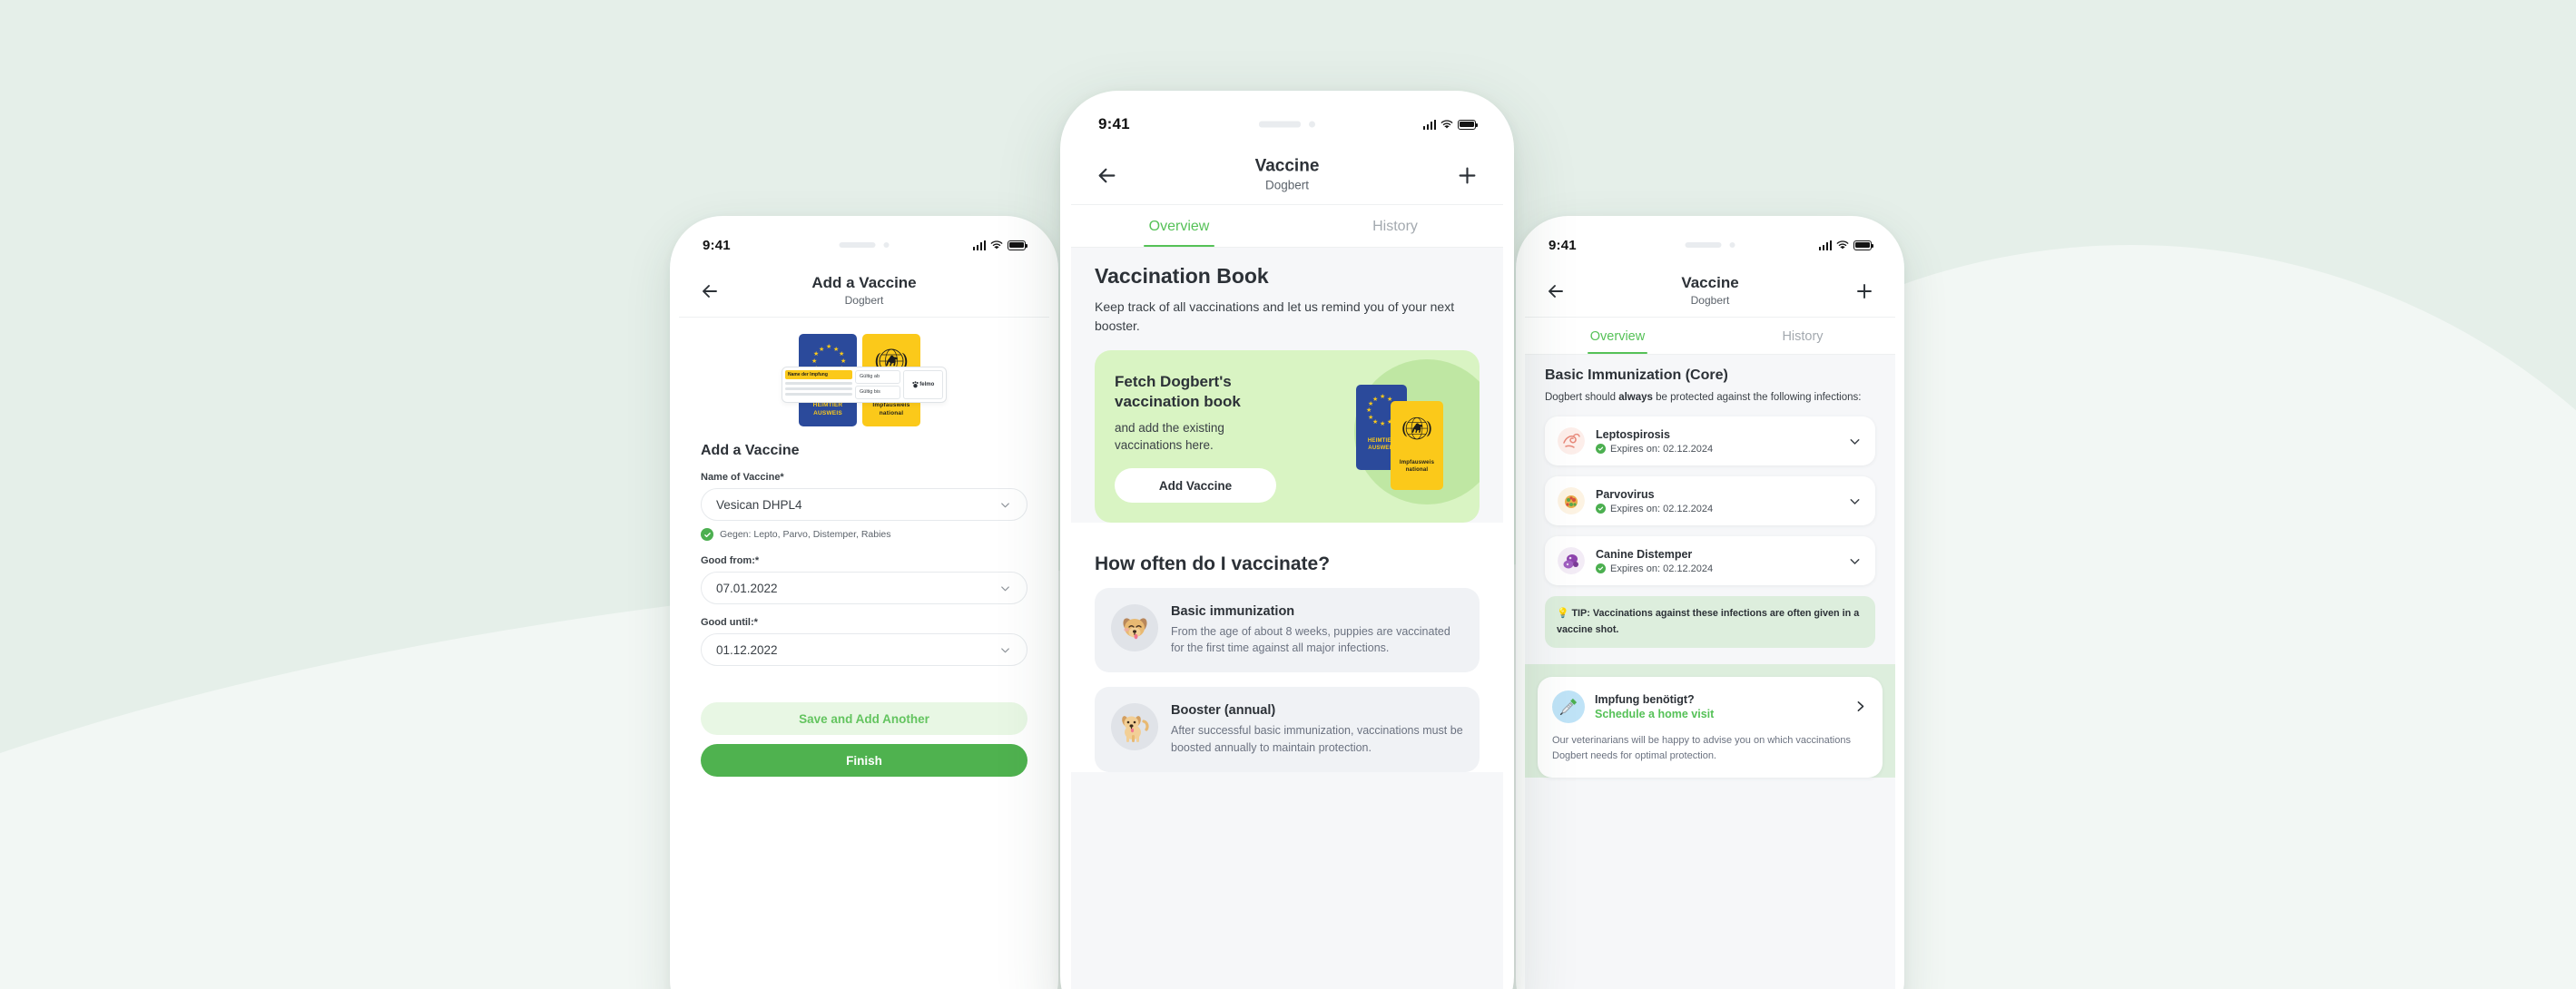  I want to click on infection-row-canine-distemper: Canine Distemper Expires on: 02.12.2024, so click(1710, 561).